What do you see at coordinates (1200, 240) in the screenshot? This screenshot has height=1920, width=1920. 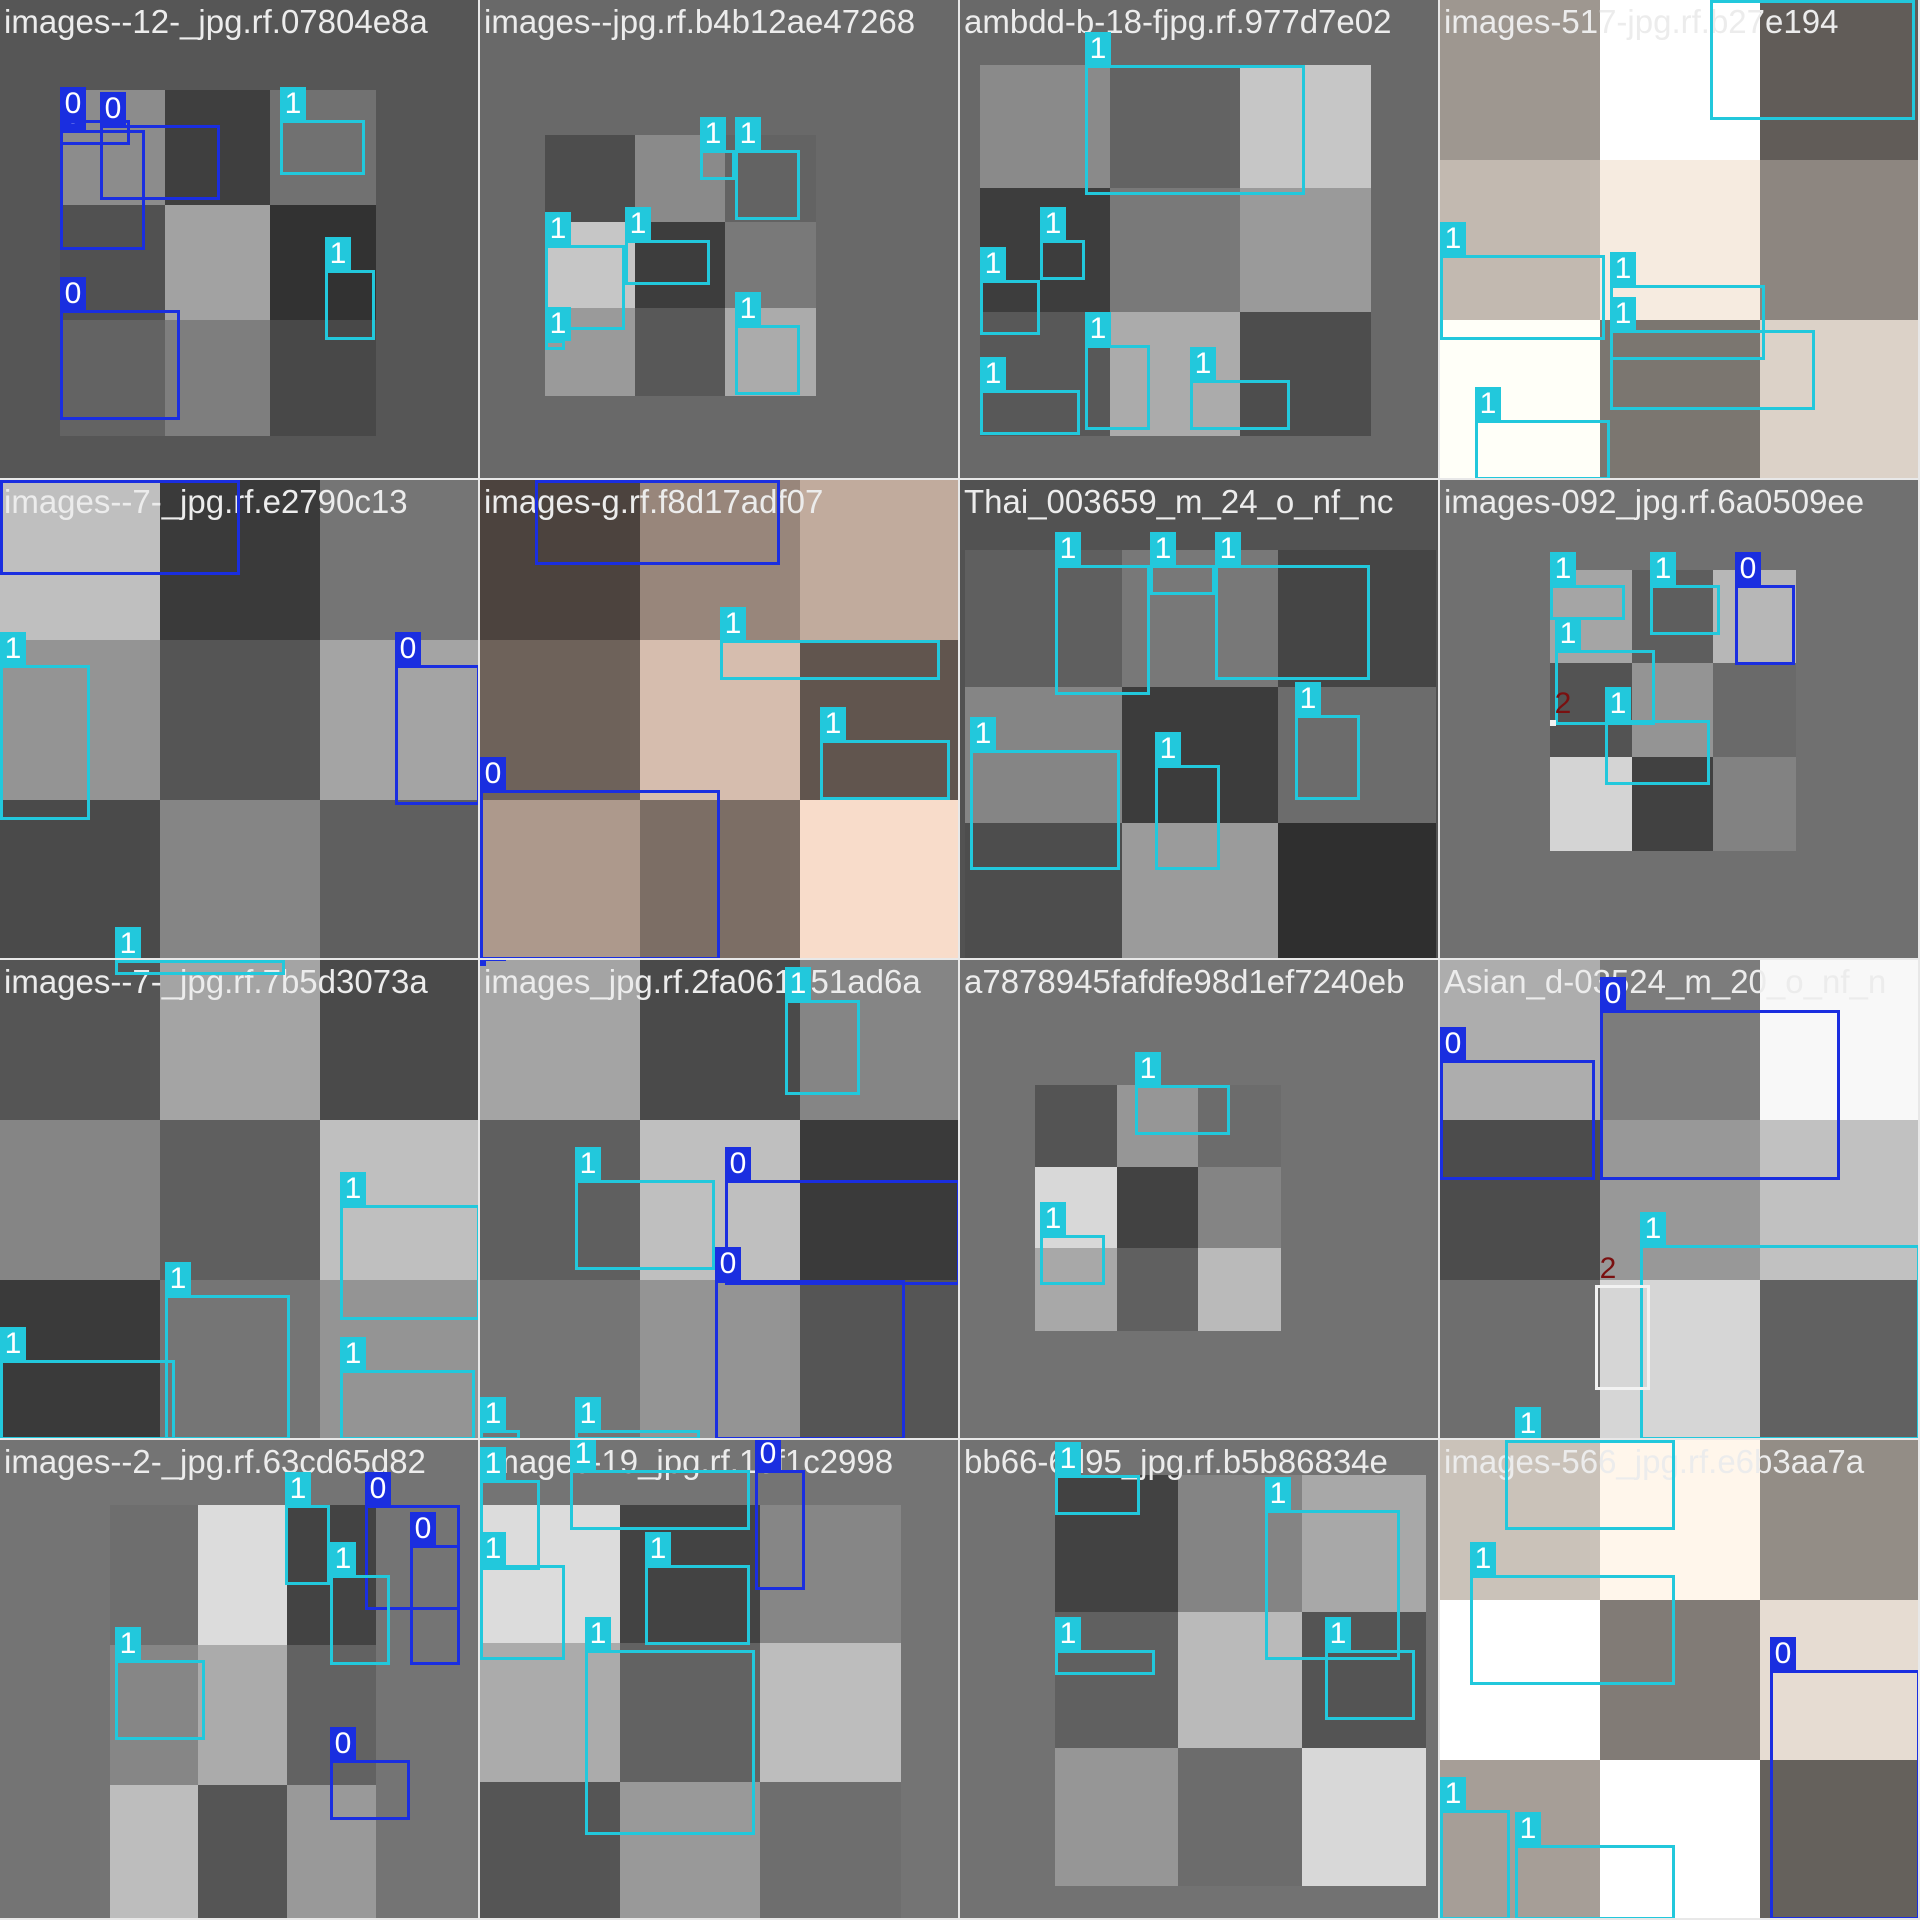 I see `image-tile: ambdd-b-18-fjpg.rf.977d7e02 1 1 1 1 1 1` at bounding box center [1200, 240].